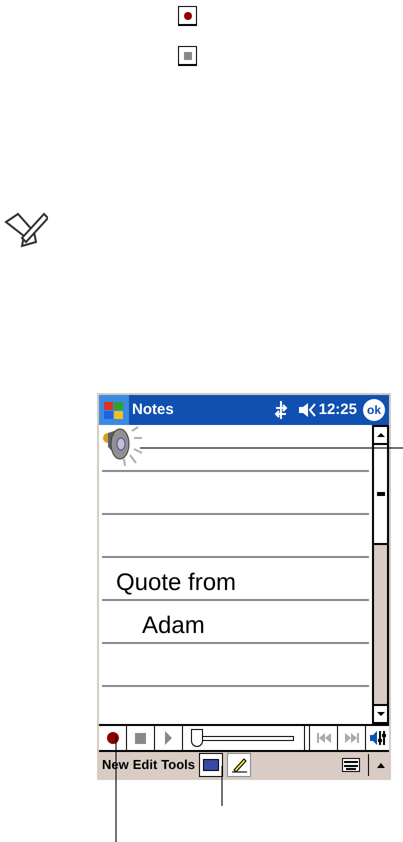  Describe the element at coordinates (374, 410) in the screenshot. I see `ok-button: ok` at that location.